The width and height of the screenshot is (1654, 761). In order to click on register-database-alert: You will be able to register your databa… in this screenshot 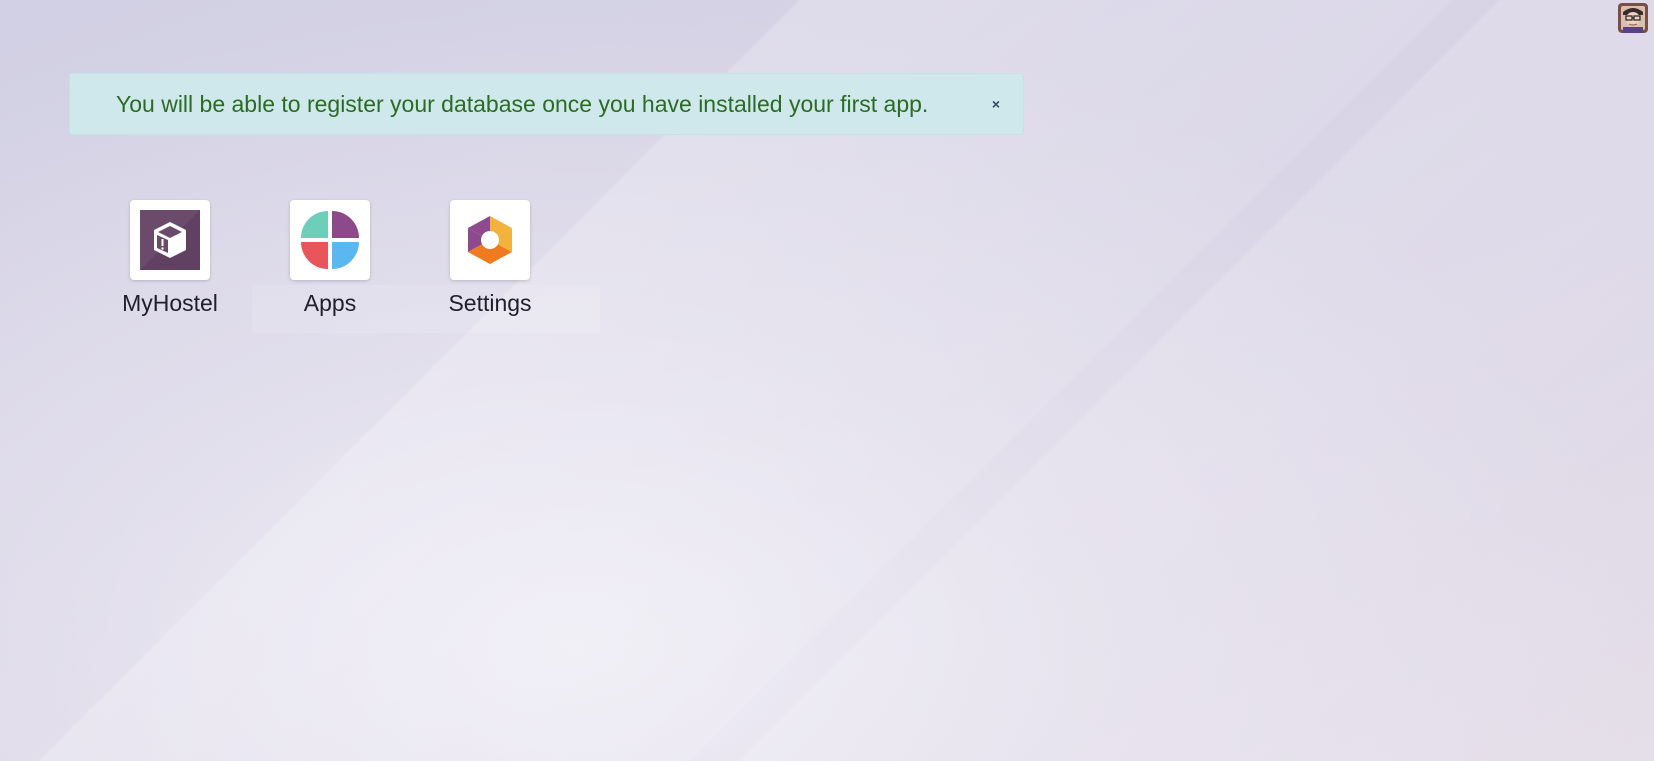, I will do `click(546, 104)`.